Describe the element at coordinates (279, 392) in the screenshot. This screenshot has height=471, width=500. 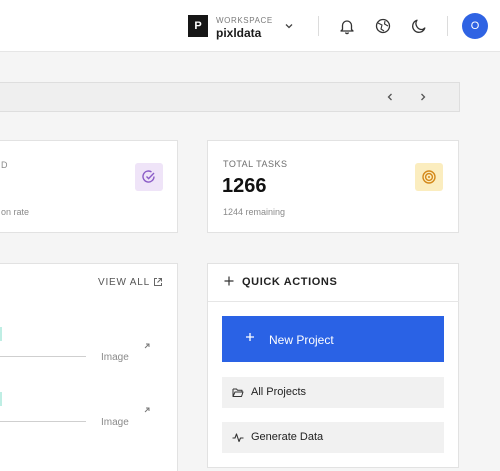
I see `all-projects-label: All Projects` at that location.